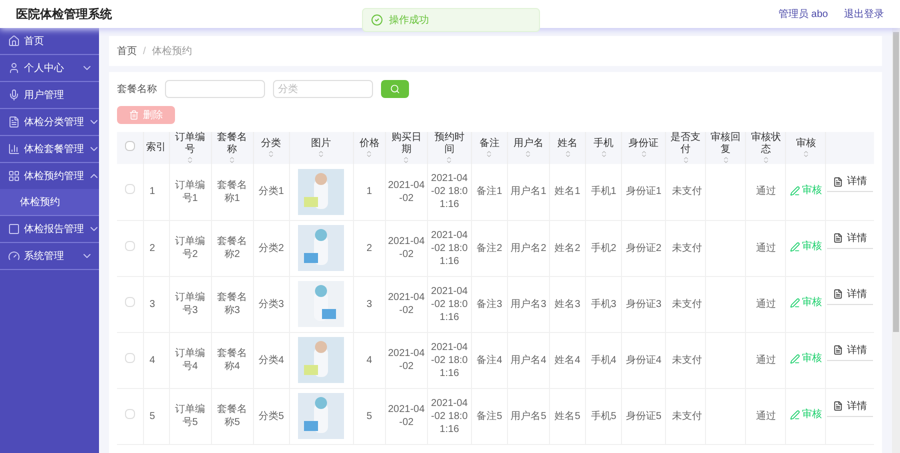 This screenshot has width=900, height=453. What do you see at coordinates (271, 192) in the screenshot?
I see `table-cell: 分类1` at bounding box center [271, 192].